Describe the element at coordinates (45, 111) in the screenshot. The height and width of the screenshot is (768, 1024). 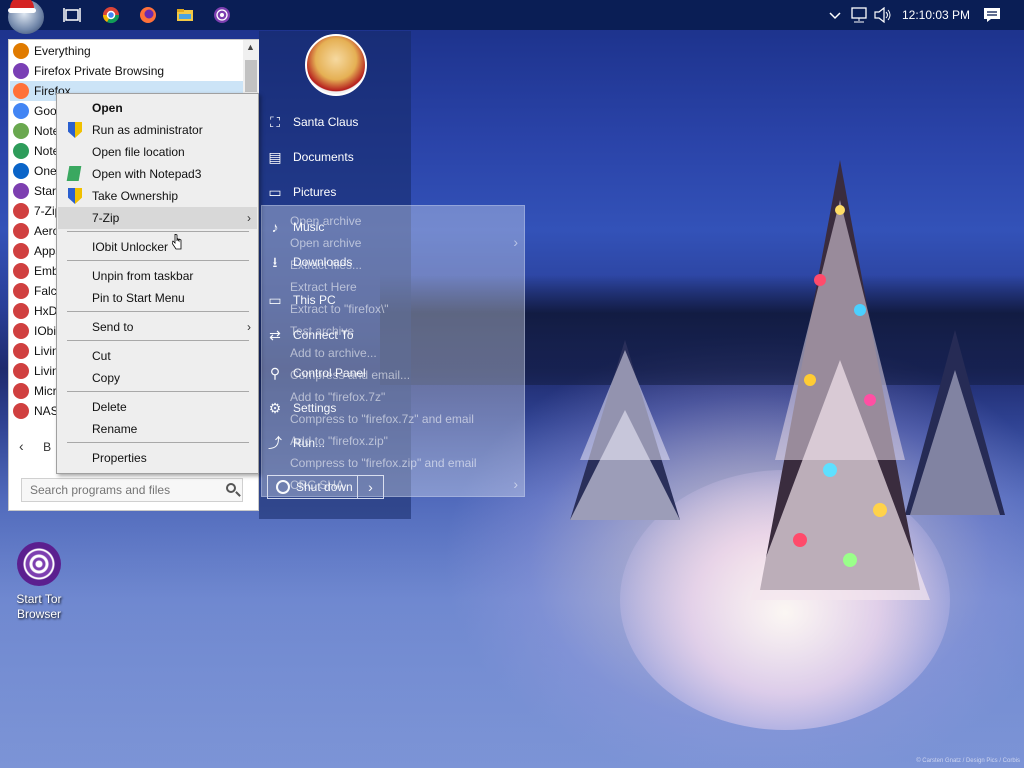
I see `program-label: Goo` at that location.